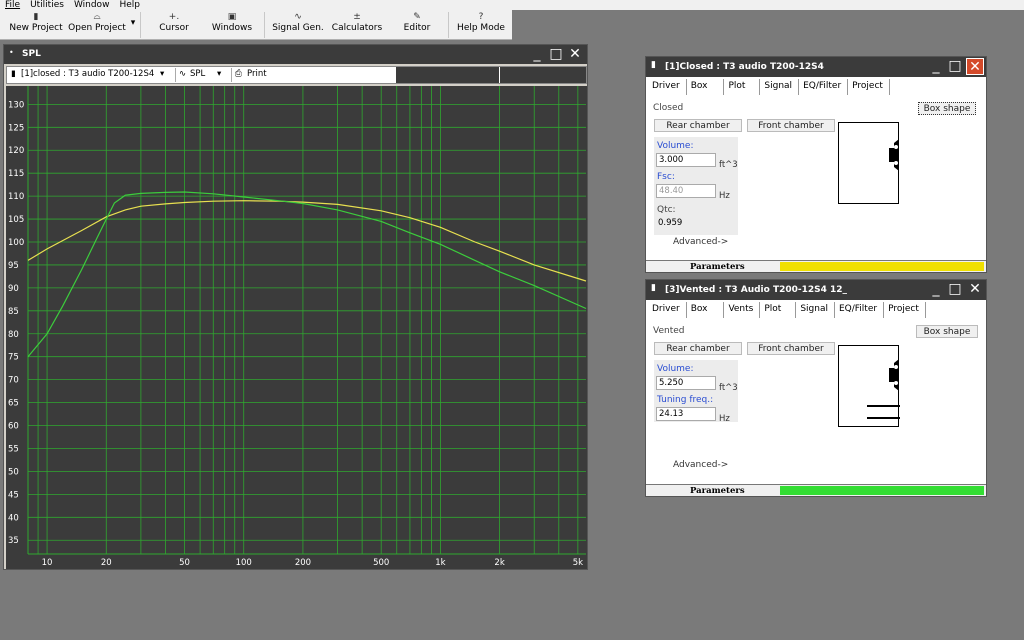  I want to click on vented-status-bar: Parameters, so click(816, 490).